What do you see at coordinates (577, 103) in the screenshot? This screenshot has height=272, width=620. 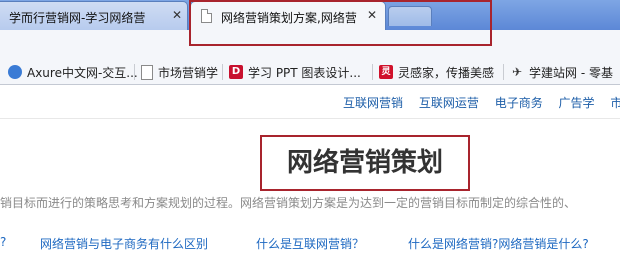 I see `subnav-item: 广告学` at bounding box center [577, 103].